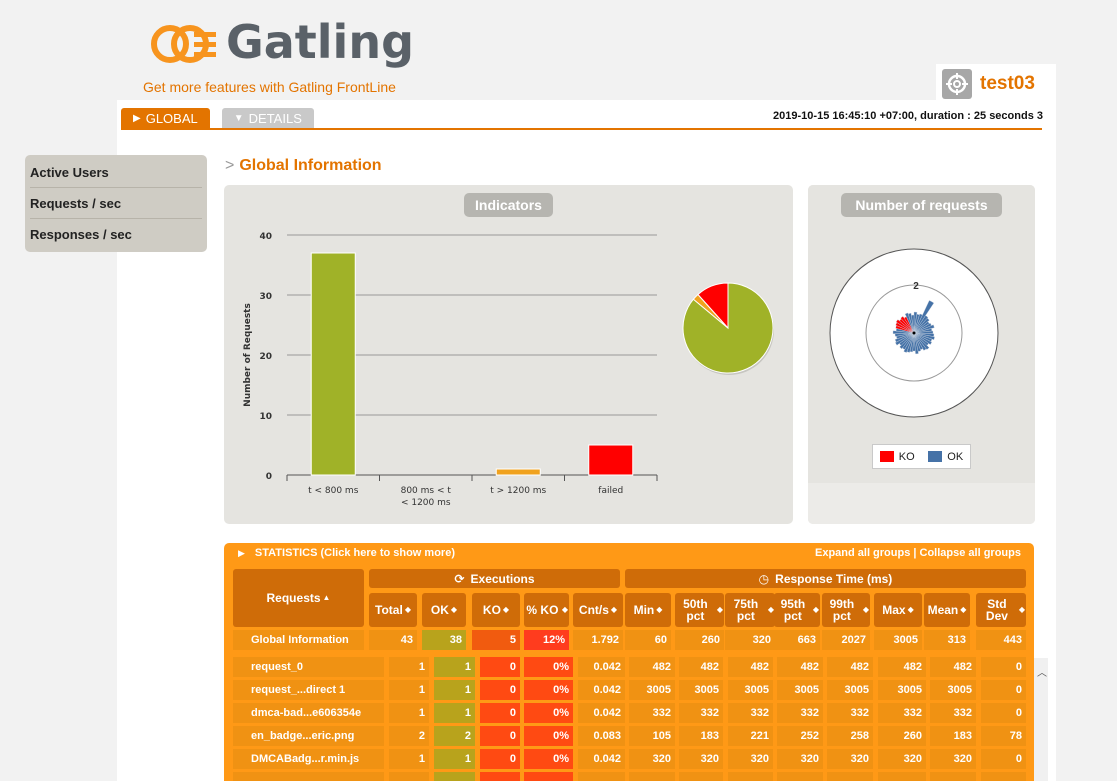 The image size is (1117, 781). Describe the element at coordinates (165, 118) in the screenshot. I see `tab-global: ▶ GLOBAL` at that location.